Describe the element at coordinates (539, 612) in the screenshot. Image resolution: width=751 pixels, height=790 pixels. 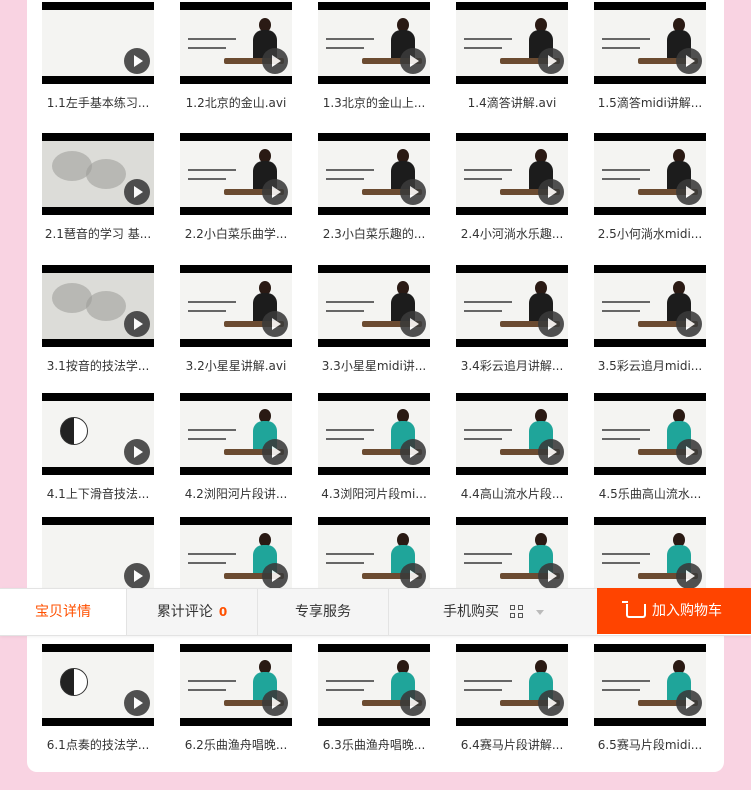
I see `chevron-down-icon` at that location.